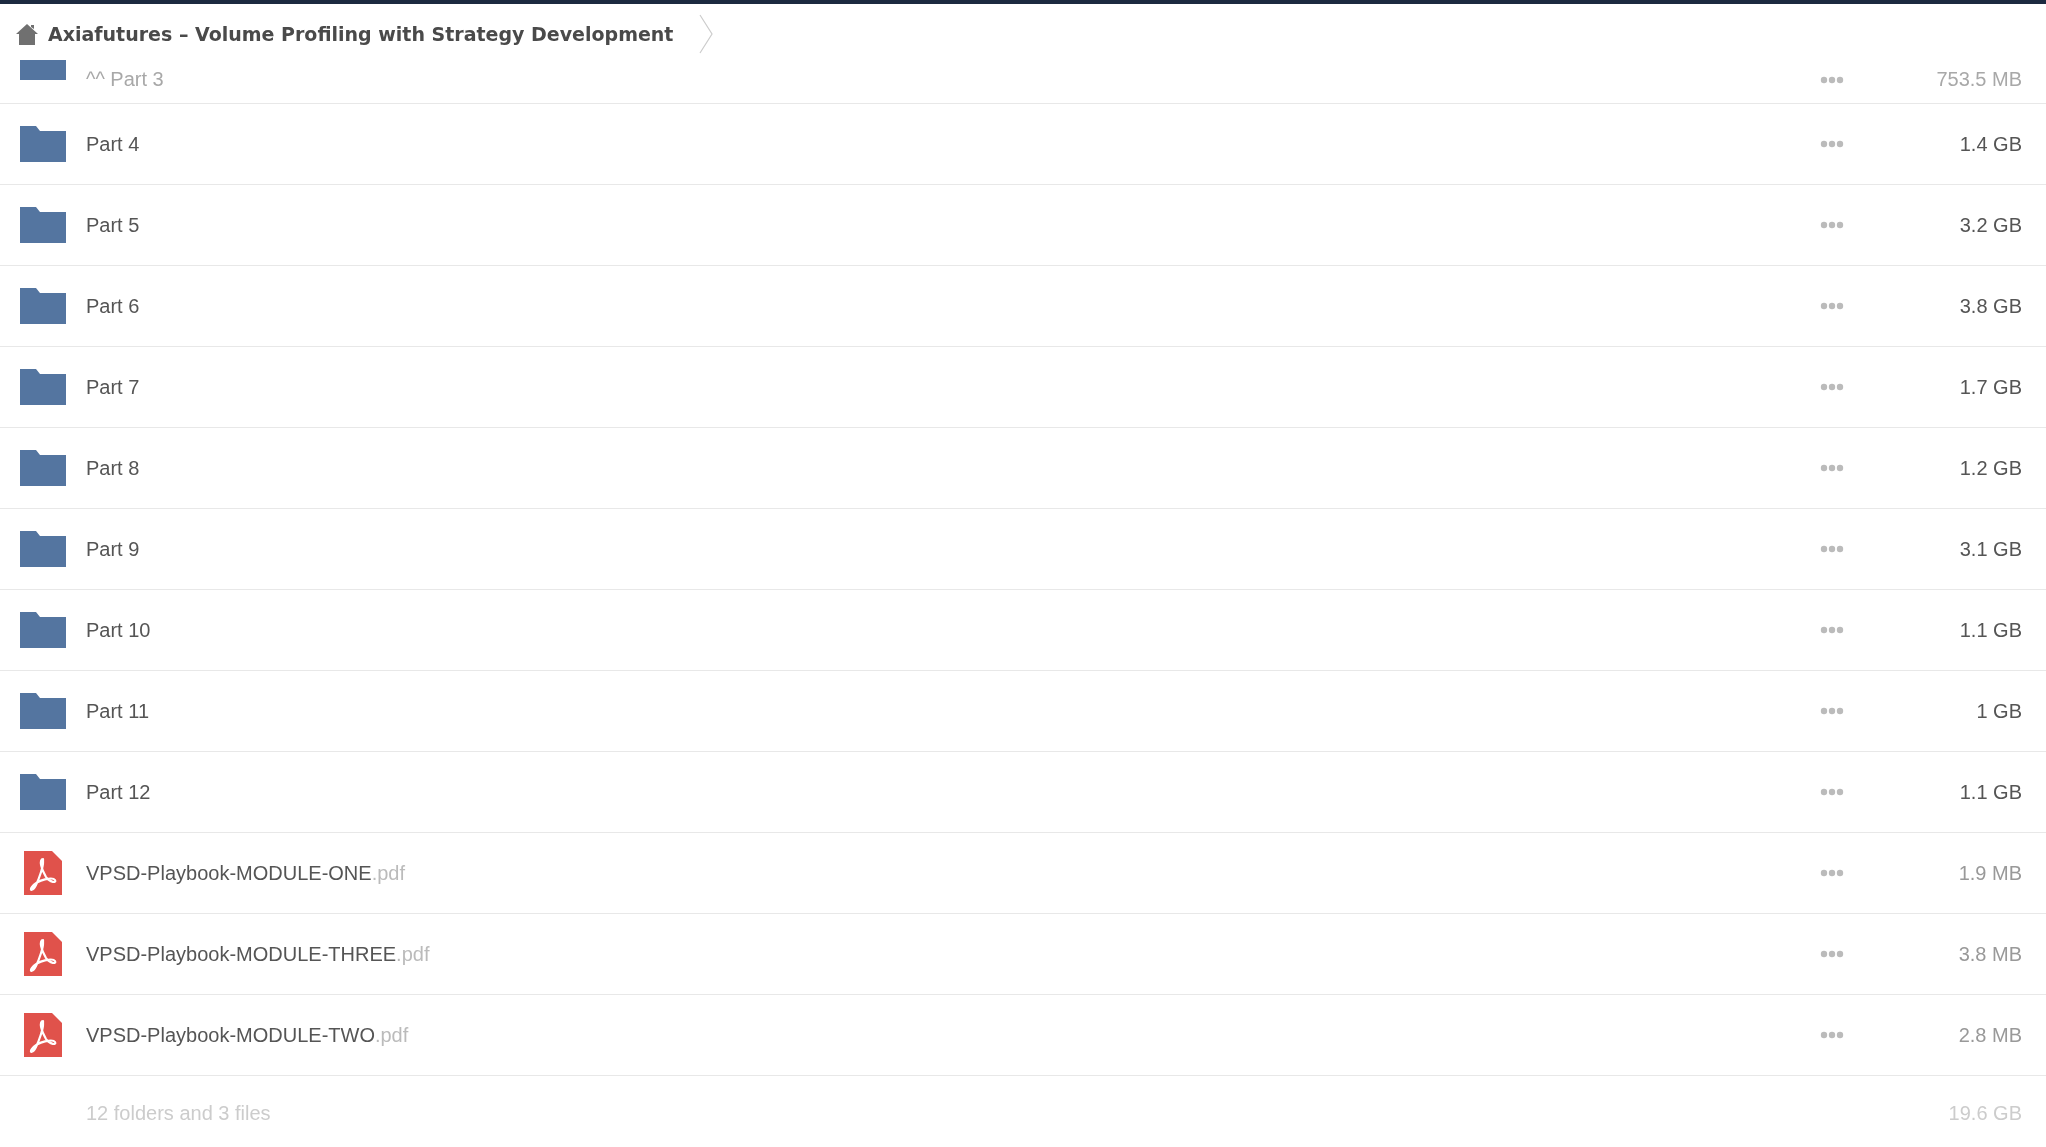  What do you see at coordinates (113, 468) in the screenshot?
I see `file-name: Part 8` at bounding box center [113, 468].